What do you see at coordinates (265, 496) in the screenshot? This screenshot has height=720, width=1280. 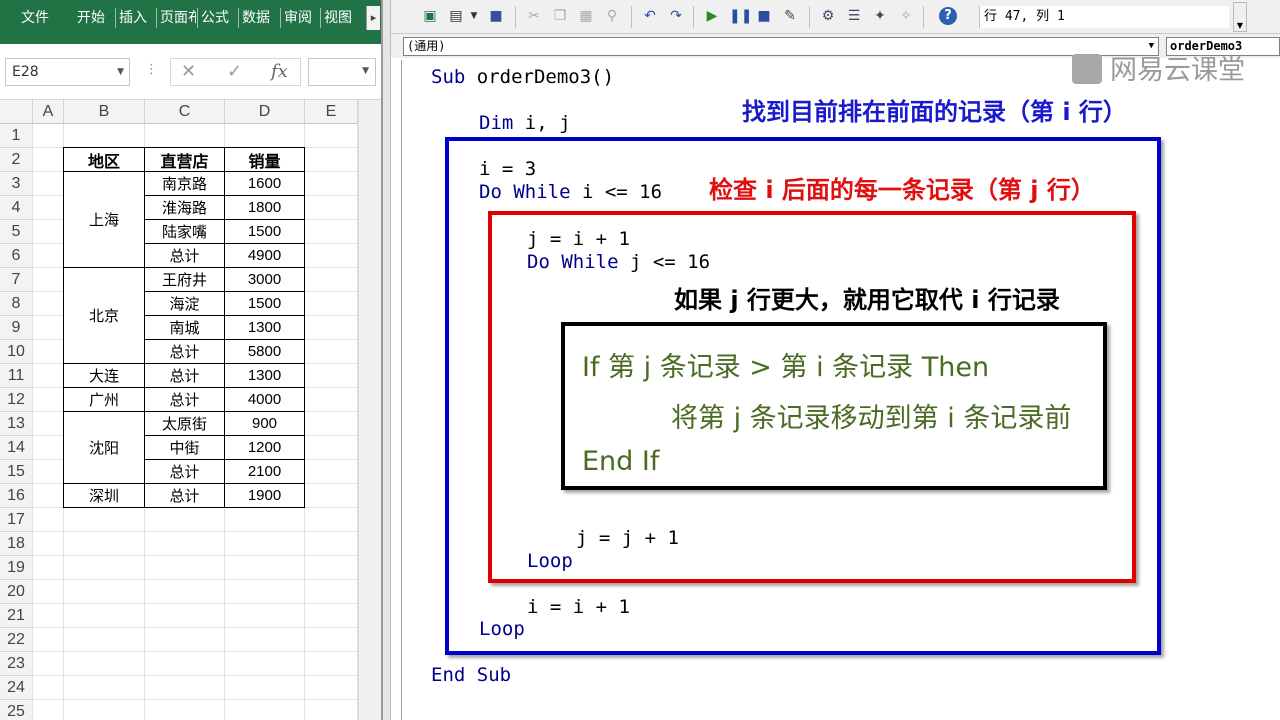 I see `sales-cell: 1900` at bounding box center [265, 496].